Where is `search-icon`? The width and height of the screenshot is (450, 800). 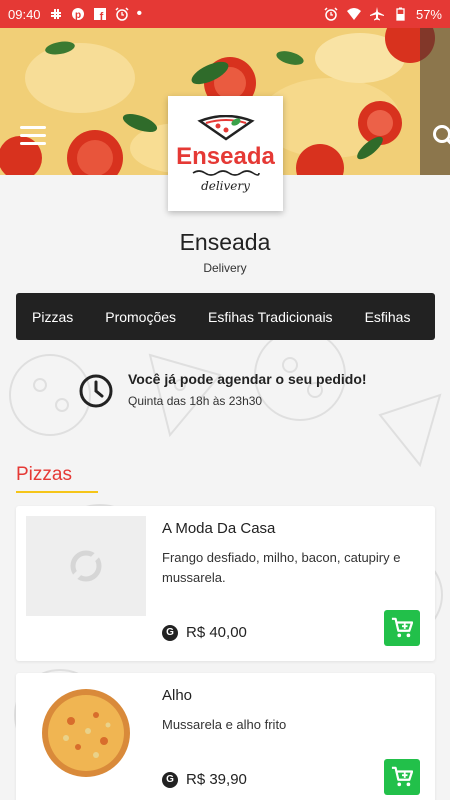
search-icon is located at coordinates (441, 135).